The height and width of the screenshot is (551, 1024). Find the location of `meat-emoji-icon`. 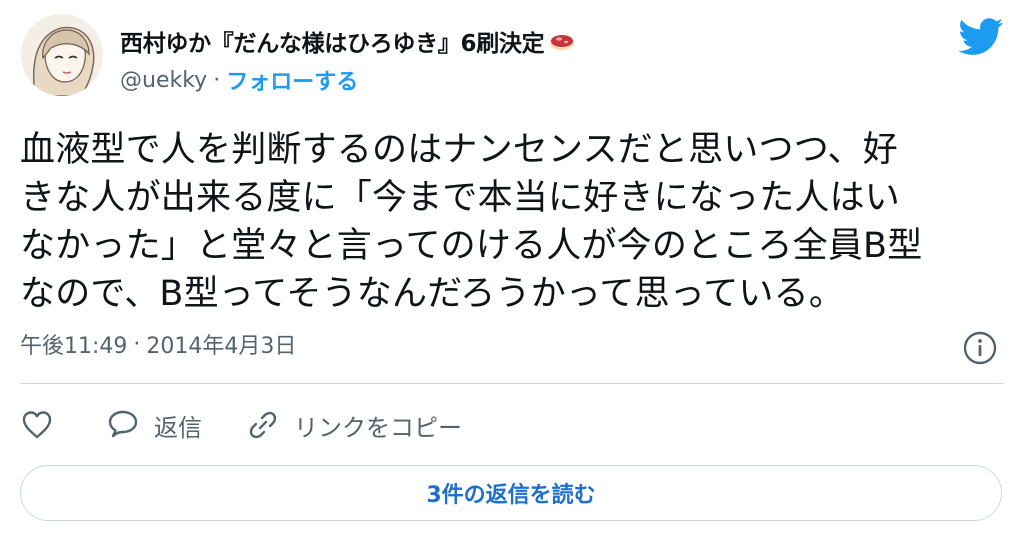

meat-emoji-icon is located at coordinates (562, 41).